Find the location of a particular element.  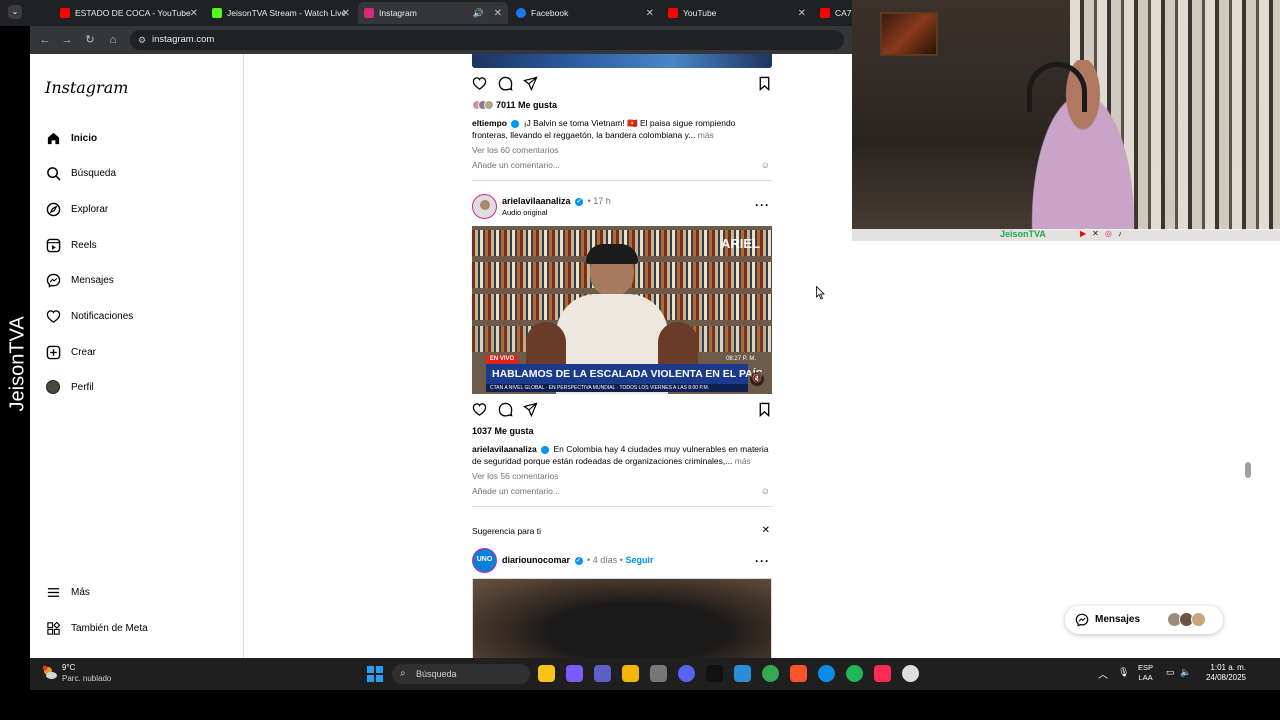

reload-icon: ↻ is located at coordinates (90, 40).